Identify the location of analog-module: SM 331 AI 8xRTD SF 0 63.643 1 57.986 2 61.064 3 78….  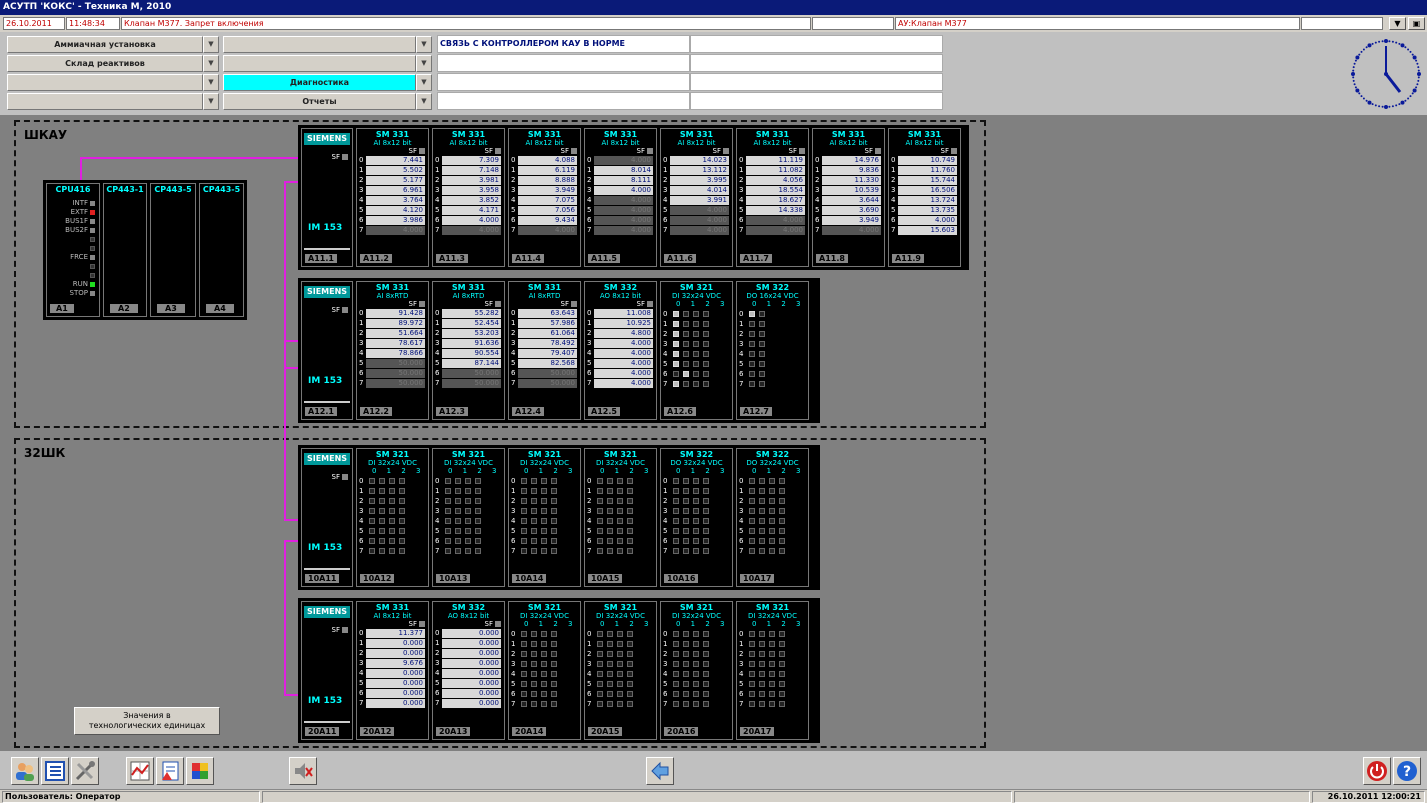
(544, 350).